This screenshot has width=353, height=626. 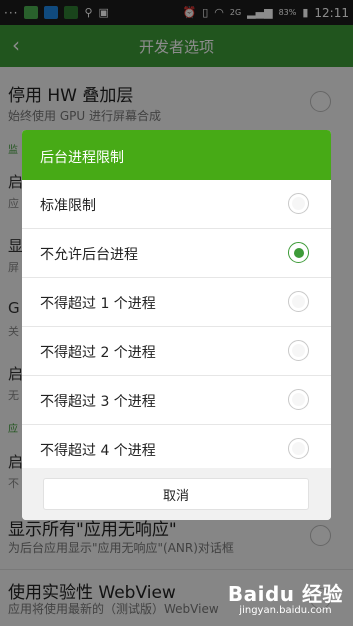 I want to click on dialog-header: 后台进程限制, so click(x=176, y=155).